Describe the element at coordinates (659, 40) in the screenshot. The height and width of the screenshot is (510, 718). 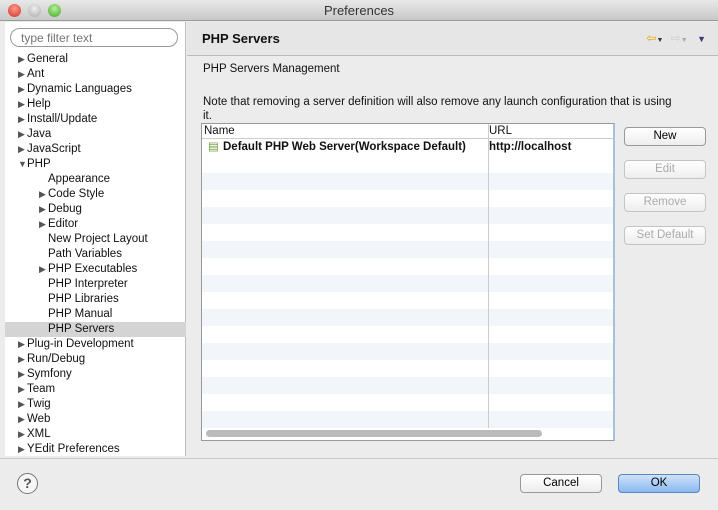
I see `back-dropdown-icon: ▼` at that location.